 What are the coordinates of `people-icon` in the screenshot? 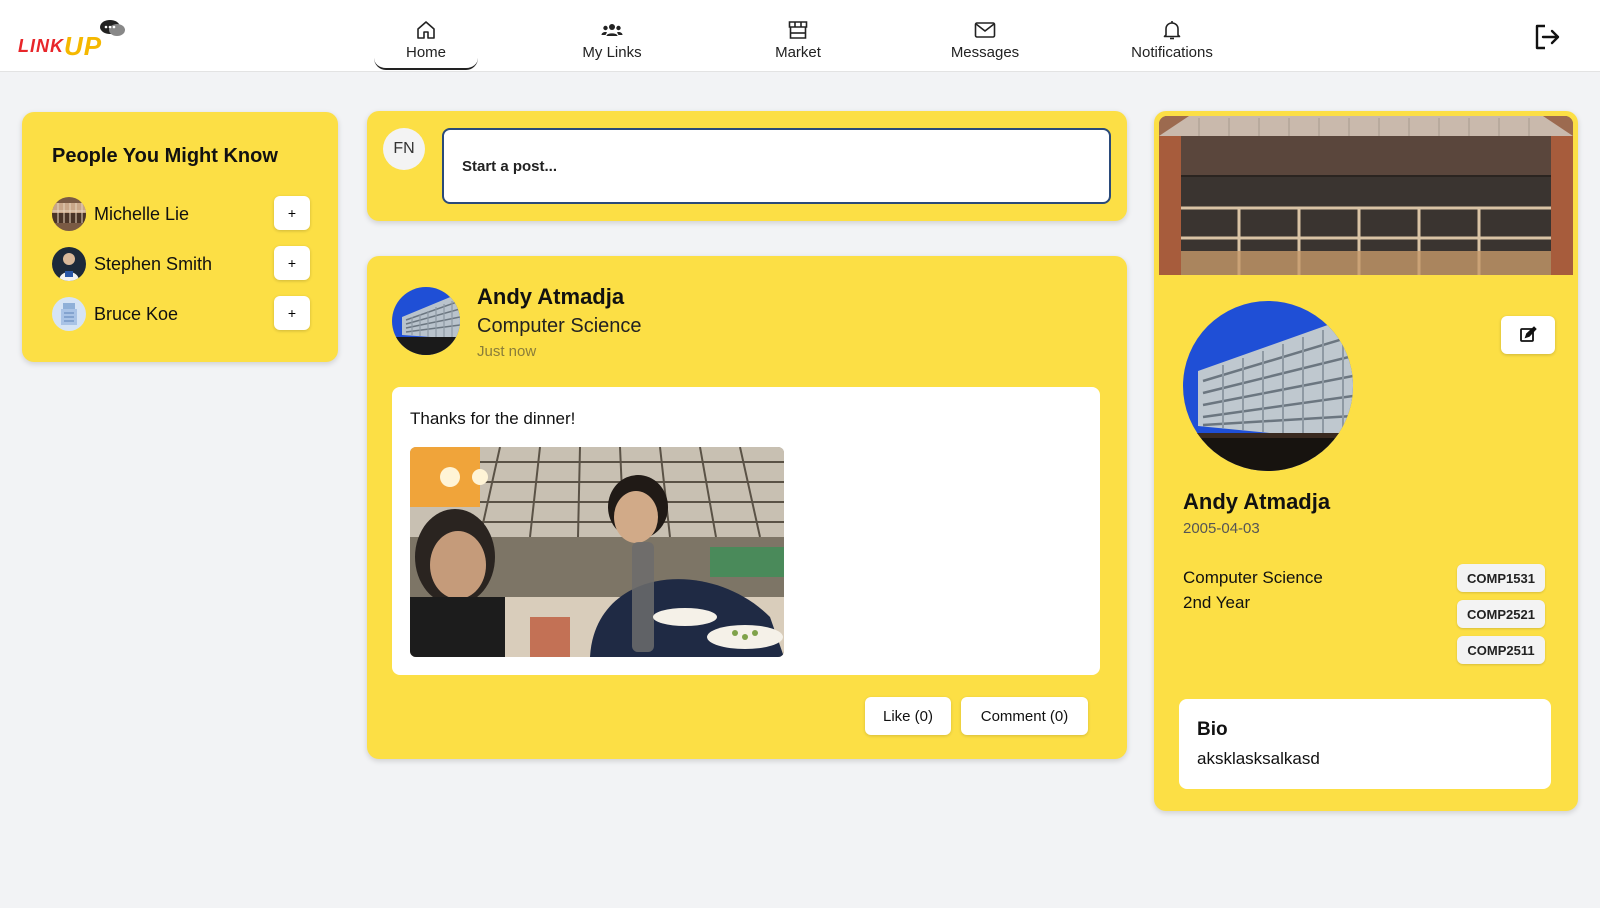 It's located at (612, 30).